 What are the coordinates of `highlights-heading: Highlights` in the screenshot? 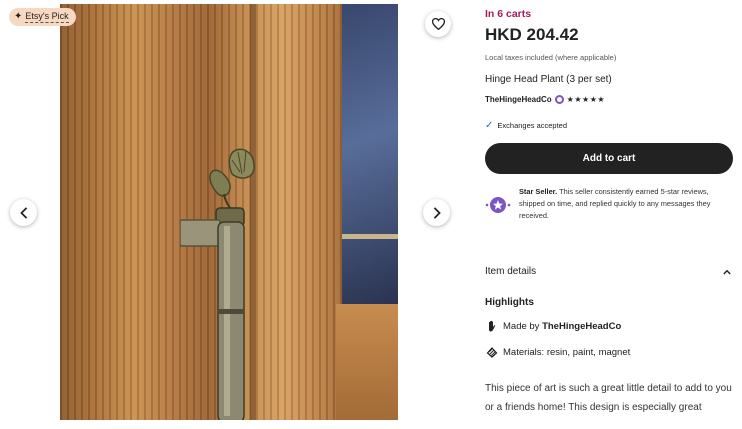 It's located at (509, 302).